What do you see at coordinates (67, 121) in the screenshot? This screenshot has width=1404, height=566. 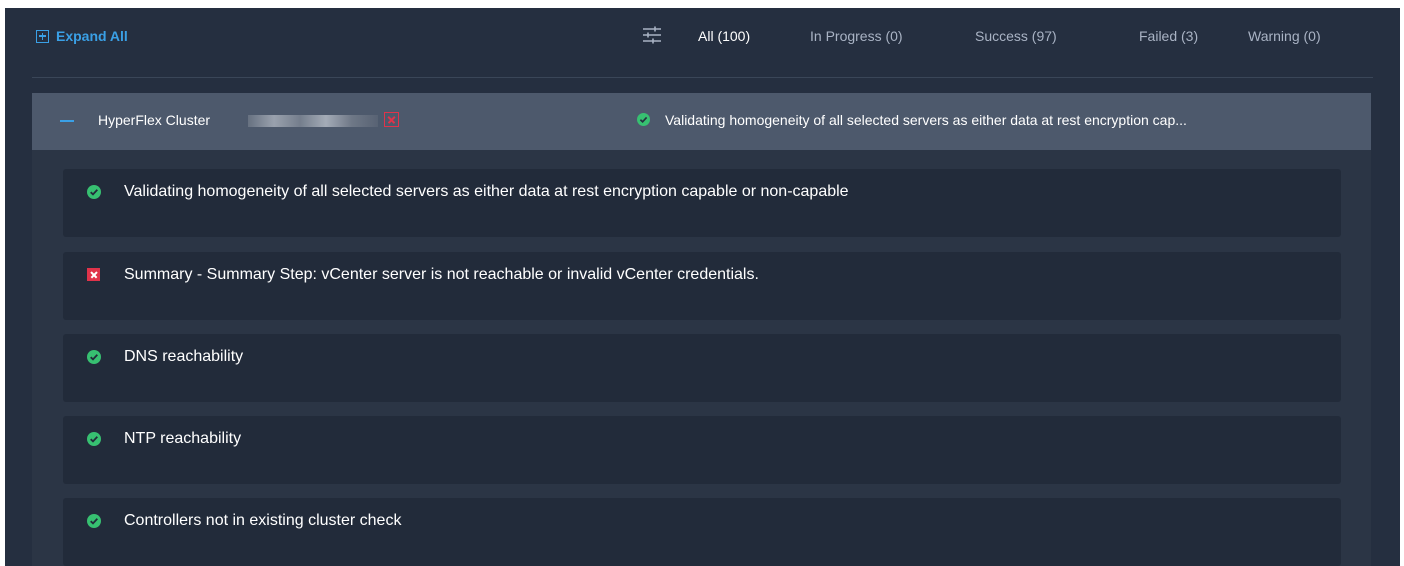 I see `minus-icon` at bounding box center [67, 121].